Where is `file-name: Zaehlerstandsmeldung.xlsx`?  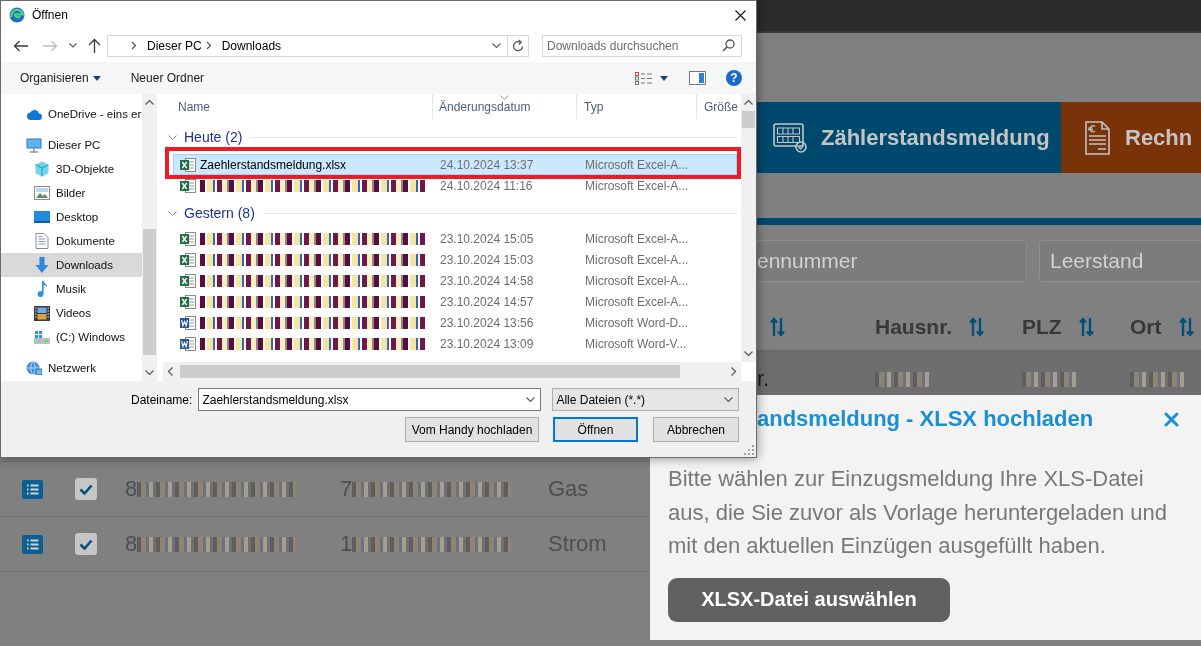
file-name: Zaehlerstandsmeldung.xlsx is located at coordinates (273, 164).